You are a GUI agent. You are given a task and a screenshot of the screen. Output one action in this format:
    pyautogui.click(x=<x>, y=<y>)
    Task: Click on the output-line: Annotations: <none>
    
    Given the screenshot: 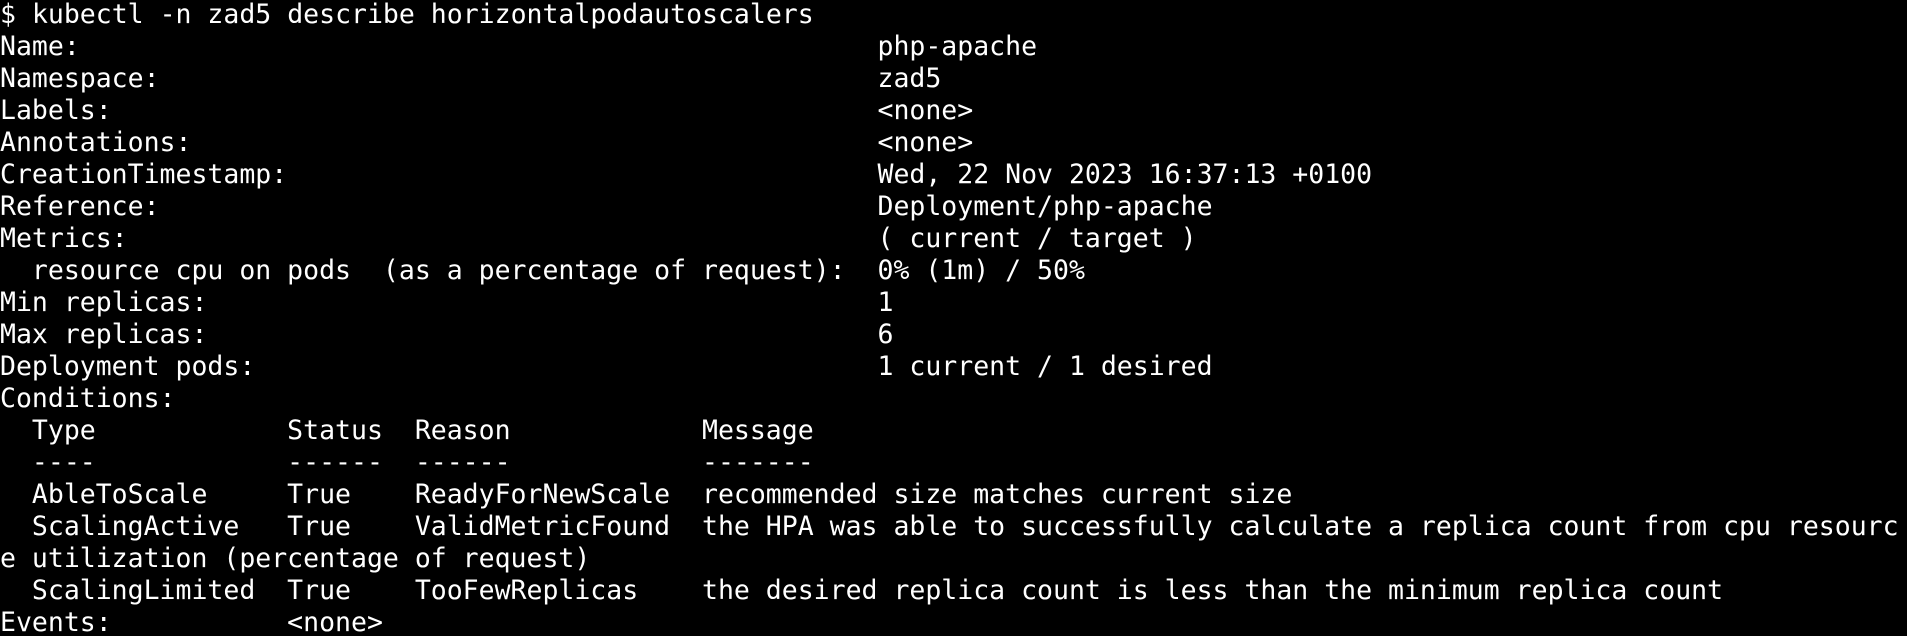 What is the action you would take?
    pyautogui.click(x=487, y=142)
    